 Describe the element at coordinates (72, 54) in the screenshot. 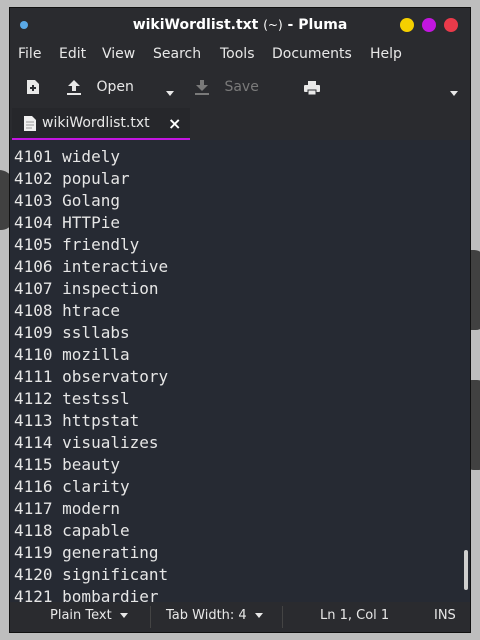

I see `menu-edit: Edit` at that location.